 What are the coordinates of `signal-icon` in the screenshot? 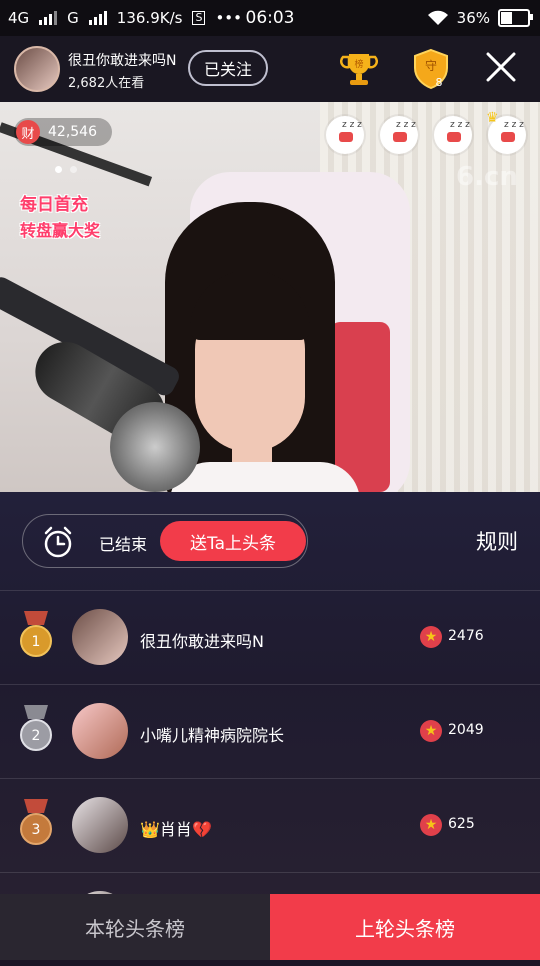 It's located at (48, 18).